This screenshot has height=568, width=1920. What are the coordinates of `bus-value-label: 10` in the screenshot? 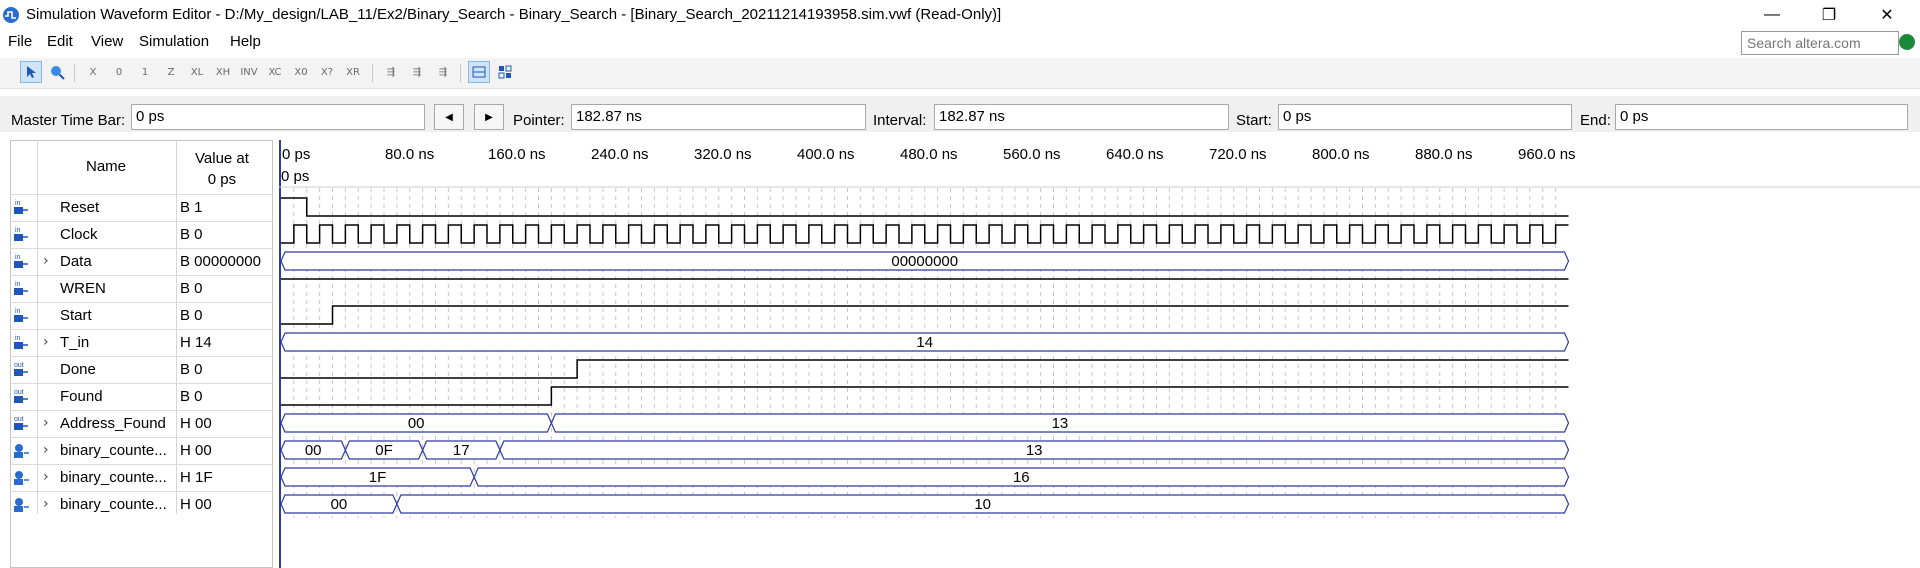 It's located at (982, 504).